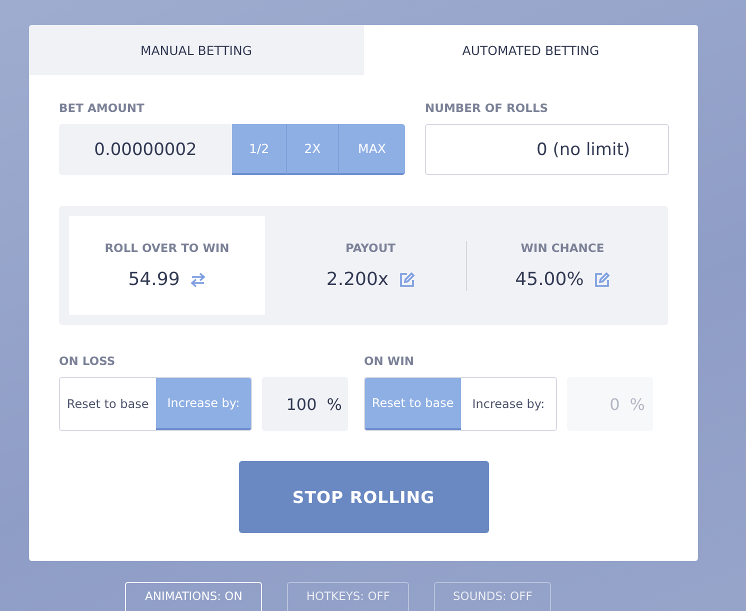 This screenshot has width=746, height=611. What do you see at coordinates (196, 50) in the screenshot?
I see `tab: MANUAL BETTING` at bounding box center [196, 50].